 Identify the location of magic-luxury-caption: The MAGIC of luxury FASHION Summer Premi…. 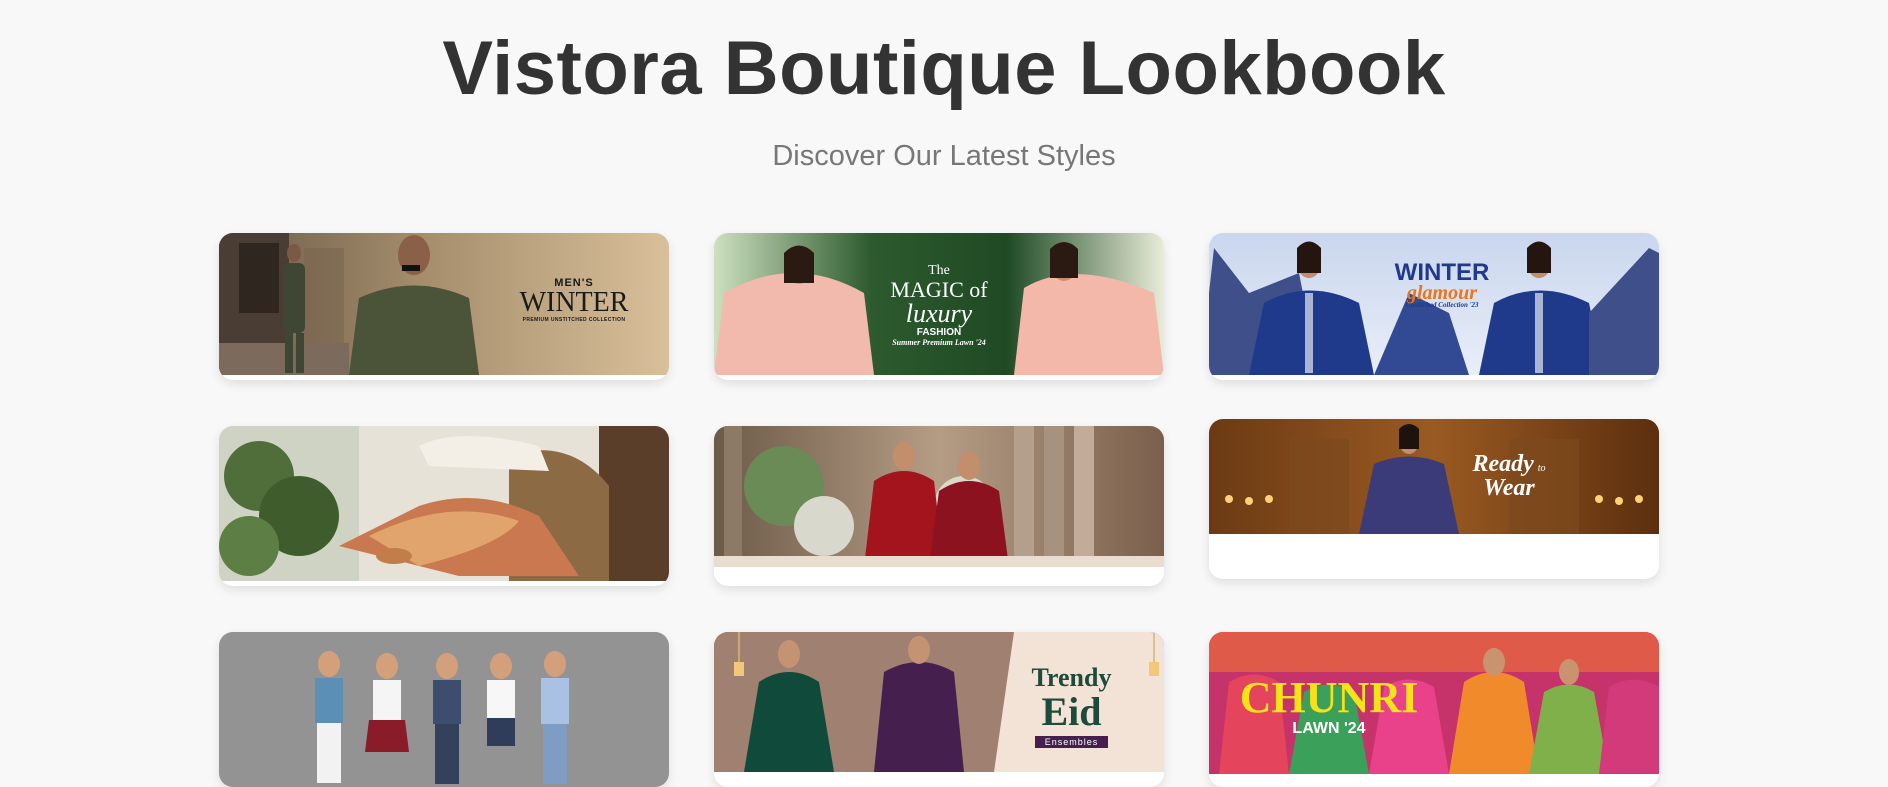
(939, 305).